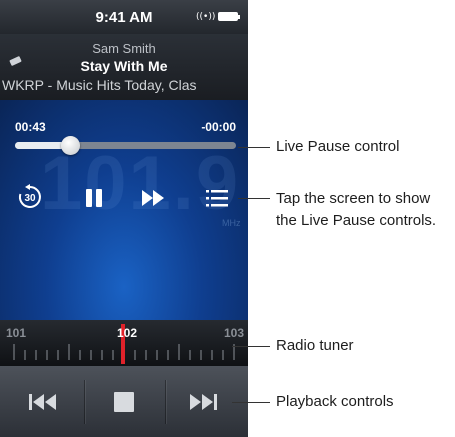 This screenshot has width=455, height=437. Describe the element at coordinates (124, 48) in the screenshot. I see `artist-name: Sam Smith` at that location.